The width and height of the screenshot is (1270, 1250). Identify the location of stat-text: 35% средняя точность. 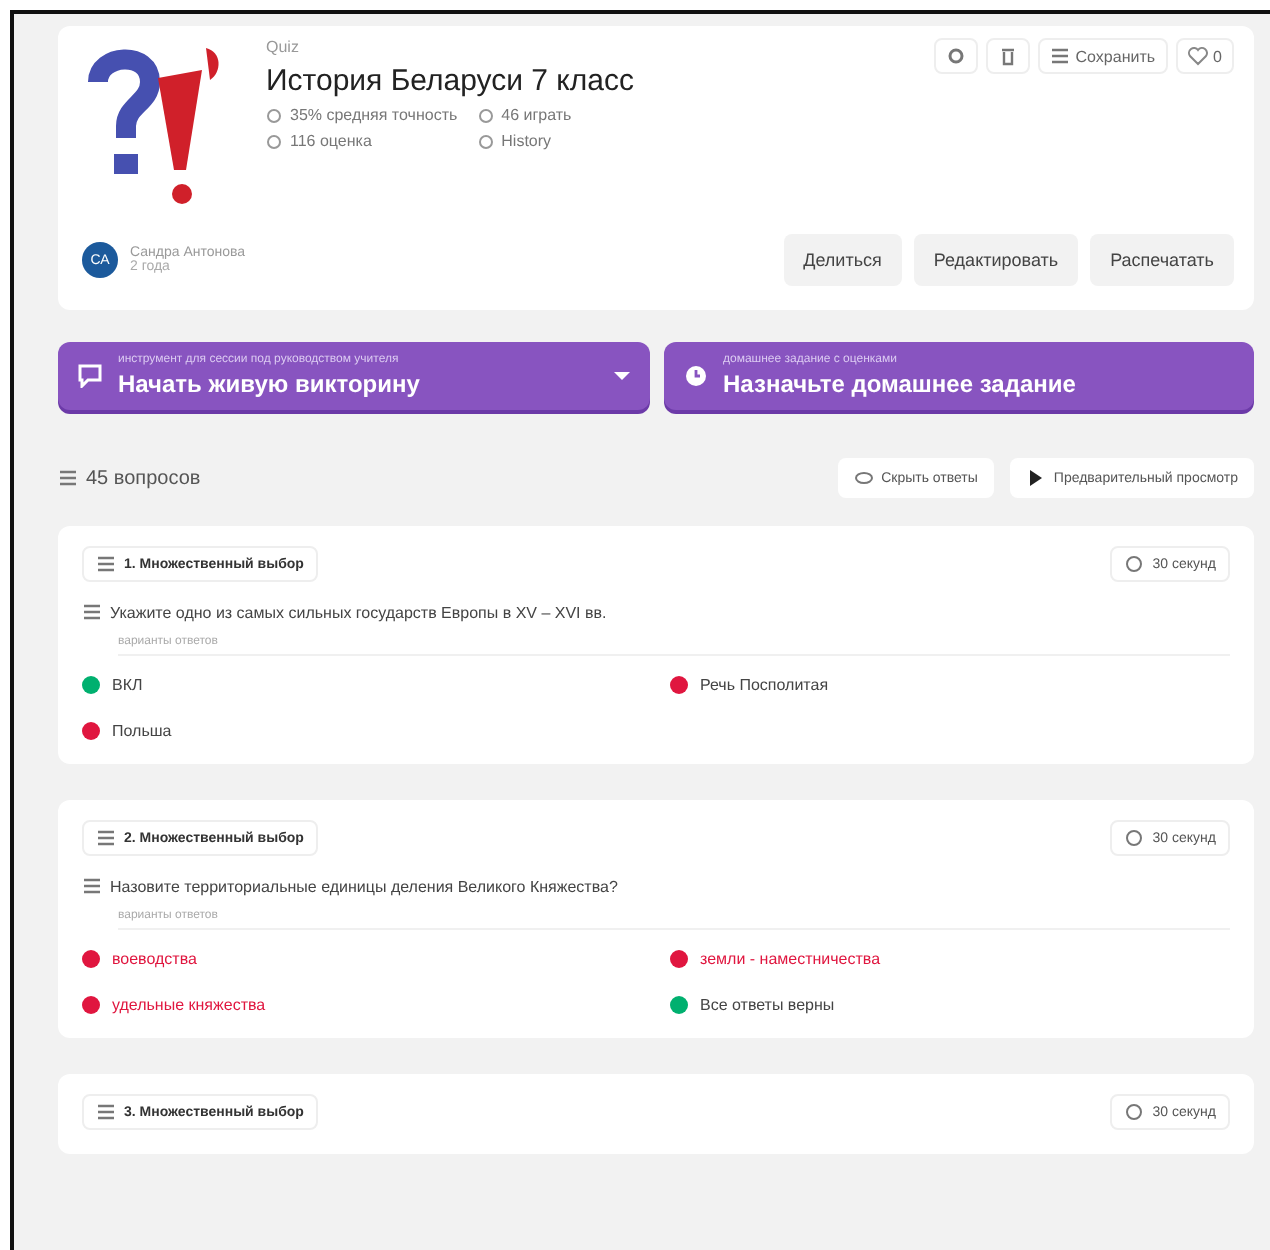
(374, 115).